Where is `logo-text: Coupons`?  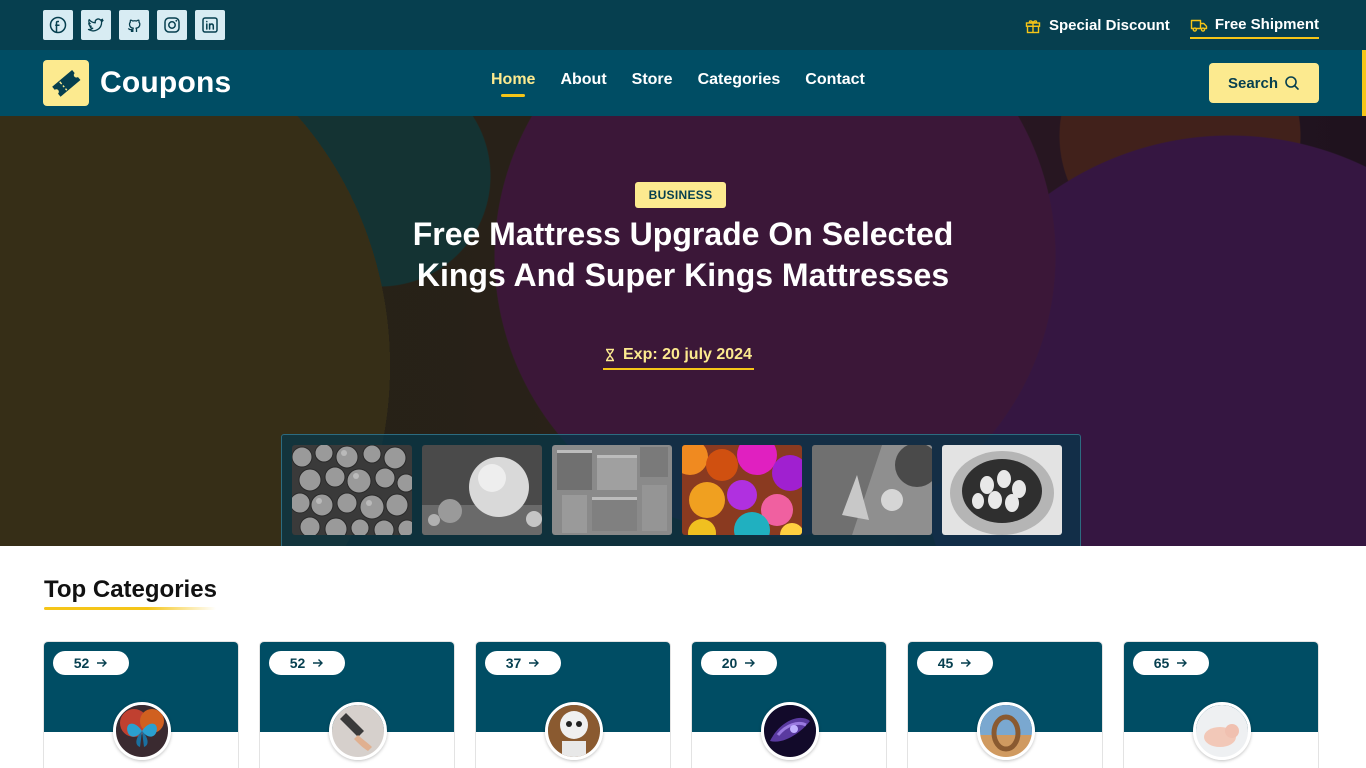
logo-text: Coupons is located at coordinates (166, 82).